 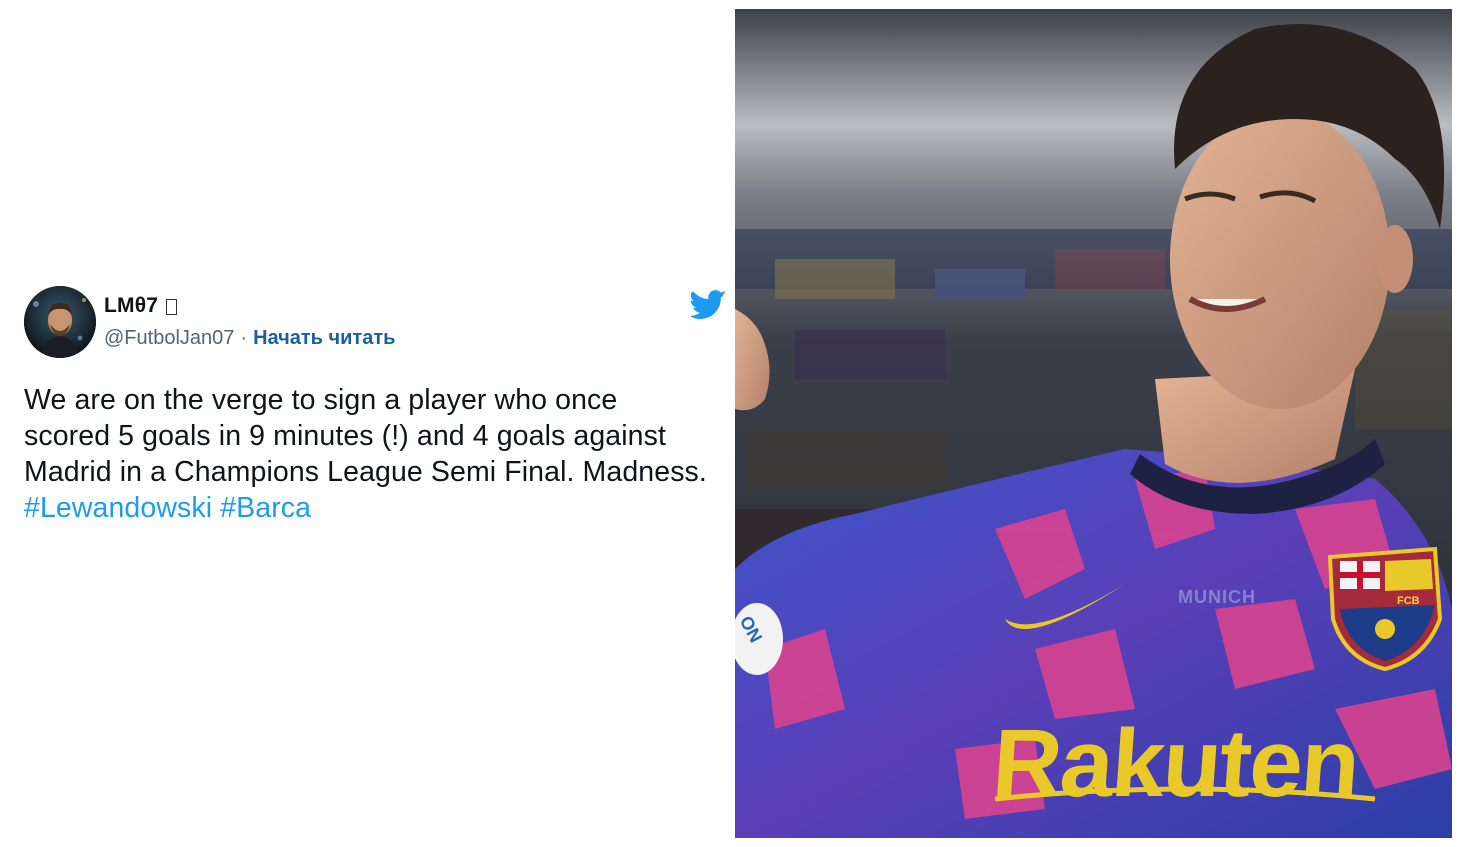 I want to click on handle-row: @FutbolJan07 · Начать читать, so click(x=249, y=338).